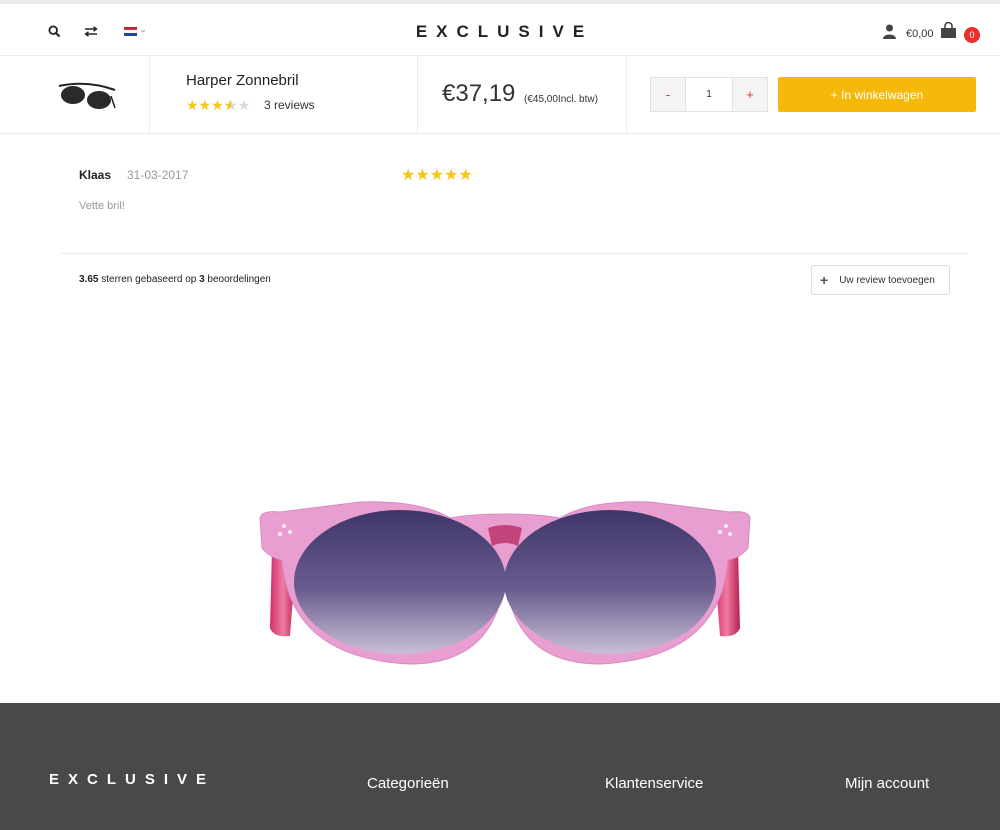 The width and height of the screenshot is (1000, 830). Describe the element at coordinates (654, 783) in the screenshot. I see `footer-heading-customer-service: Klantenservice` at that location.